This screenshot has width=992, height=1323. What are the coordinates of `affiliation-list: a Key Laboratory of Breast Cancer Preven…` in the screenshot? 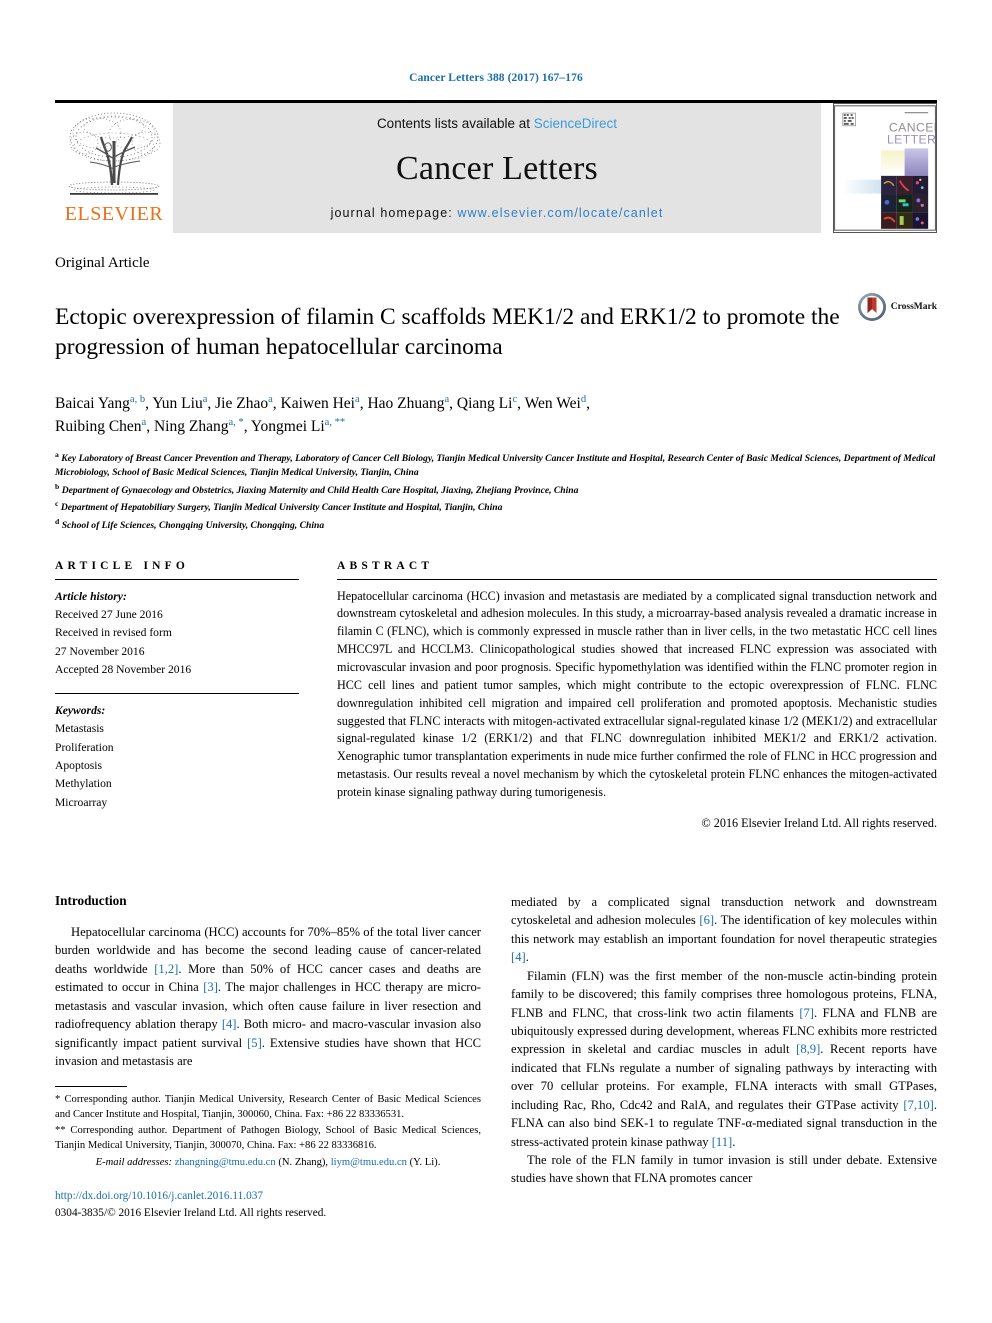 It's located at (496, 491).